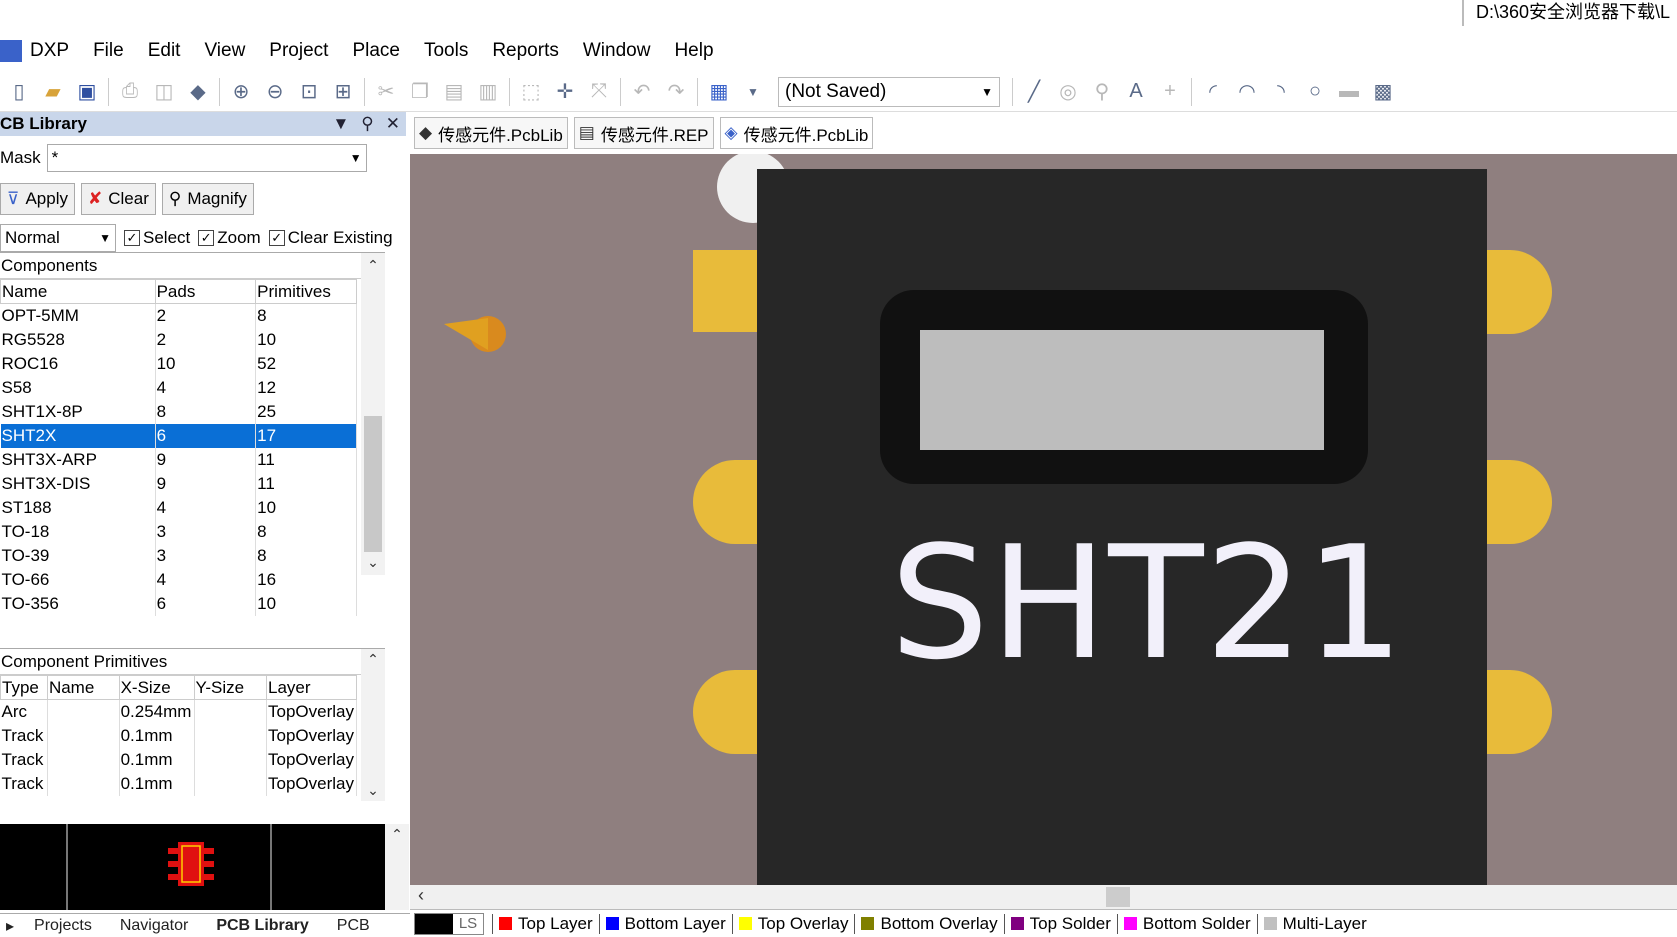  What do you see at coordinates (1170, 92) in the screenshot?
I see `coordinate-icon: +` at bounding box center [1170, 92].